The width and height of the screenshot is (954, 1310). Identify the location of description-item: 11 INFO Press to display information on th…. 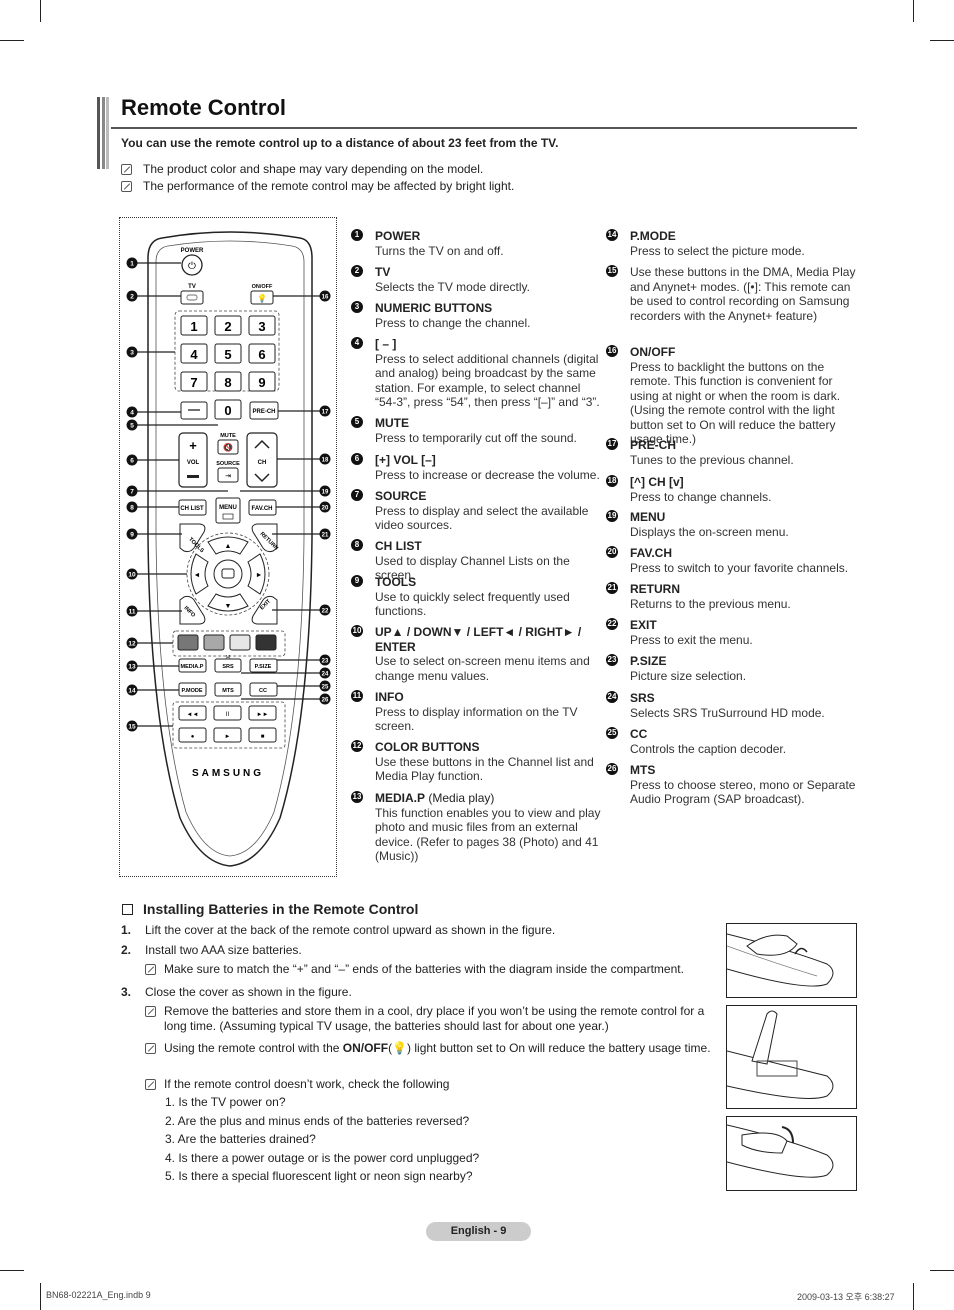
(477, 712).